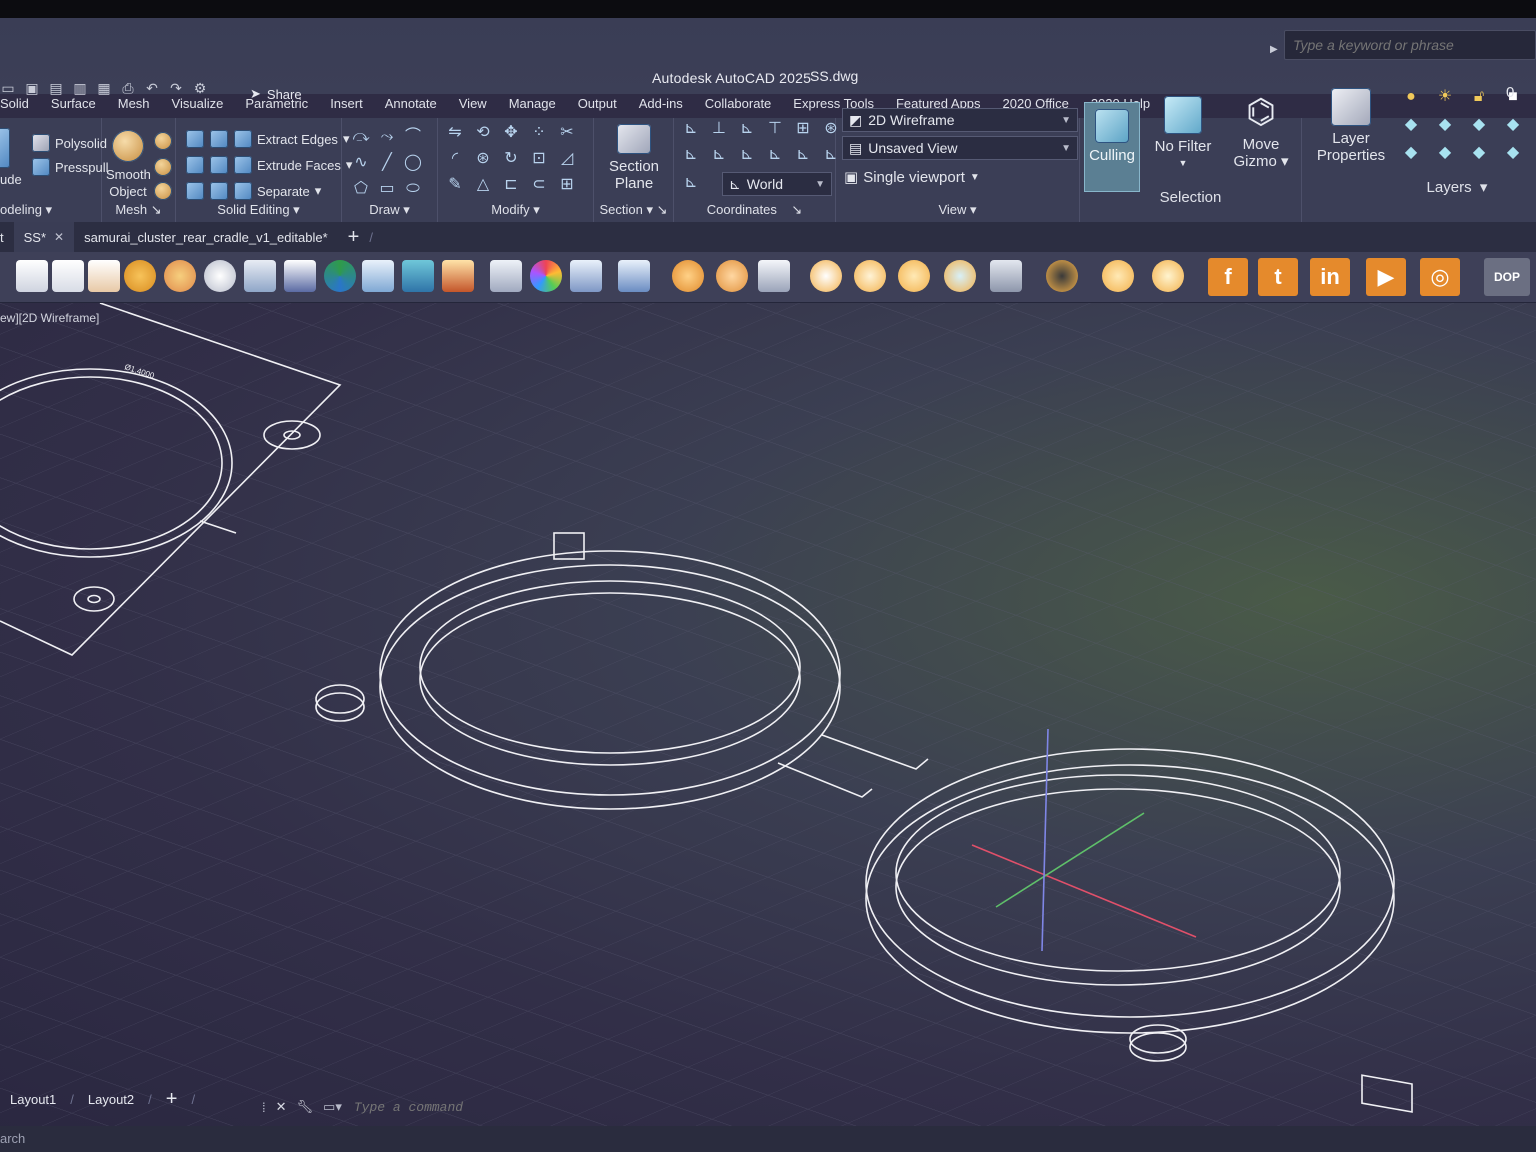 Image resolution: width=1536 pixels, height=1152 pixels. Describe the element at coordinates (5, 148) in the screenshot. I see `extrude-button` at that location.